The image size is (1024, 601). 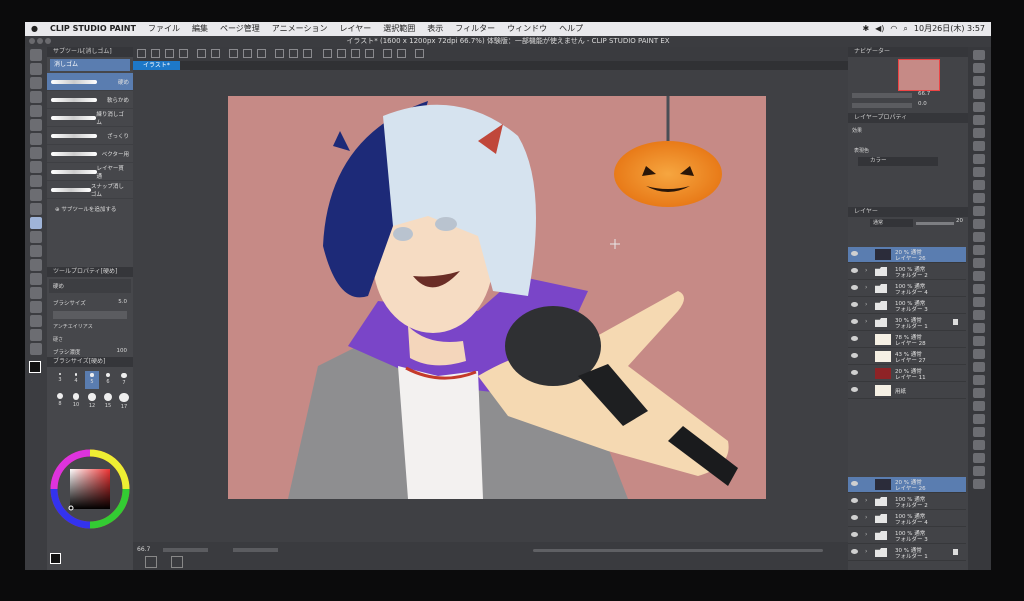 I want to click on brush-size-option: 3, so click(x=60, y=380).